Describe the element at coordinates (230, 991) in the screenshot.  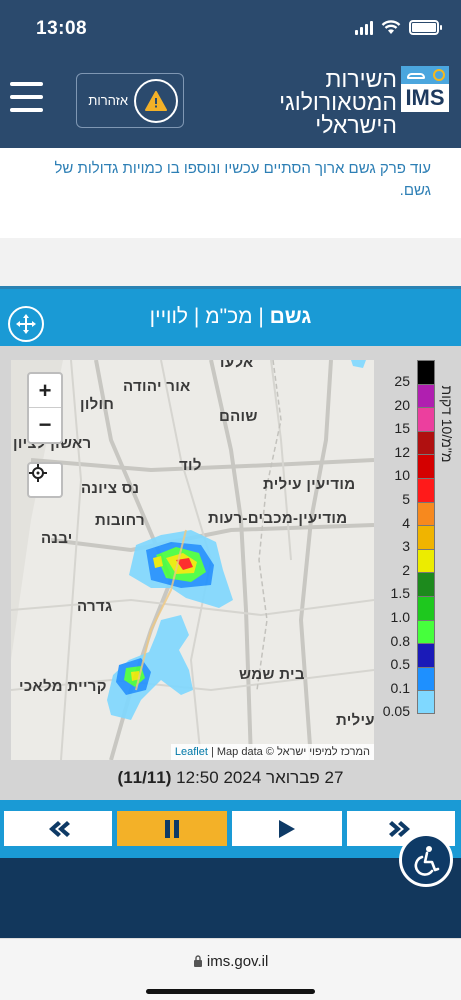
I see `home-indicator` at that location.